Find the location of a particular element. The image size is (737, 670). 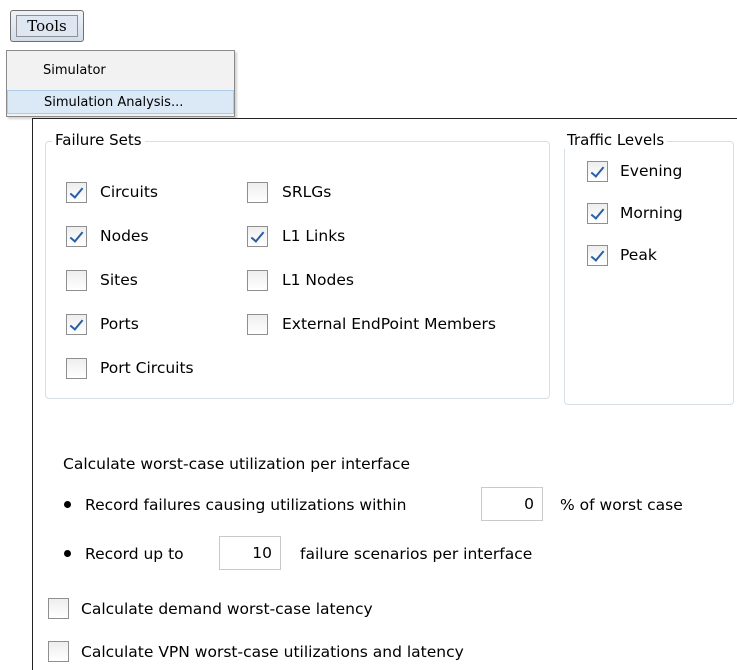

peak-label: Peak is located at coordinates (638, 255).